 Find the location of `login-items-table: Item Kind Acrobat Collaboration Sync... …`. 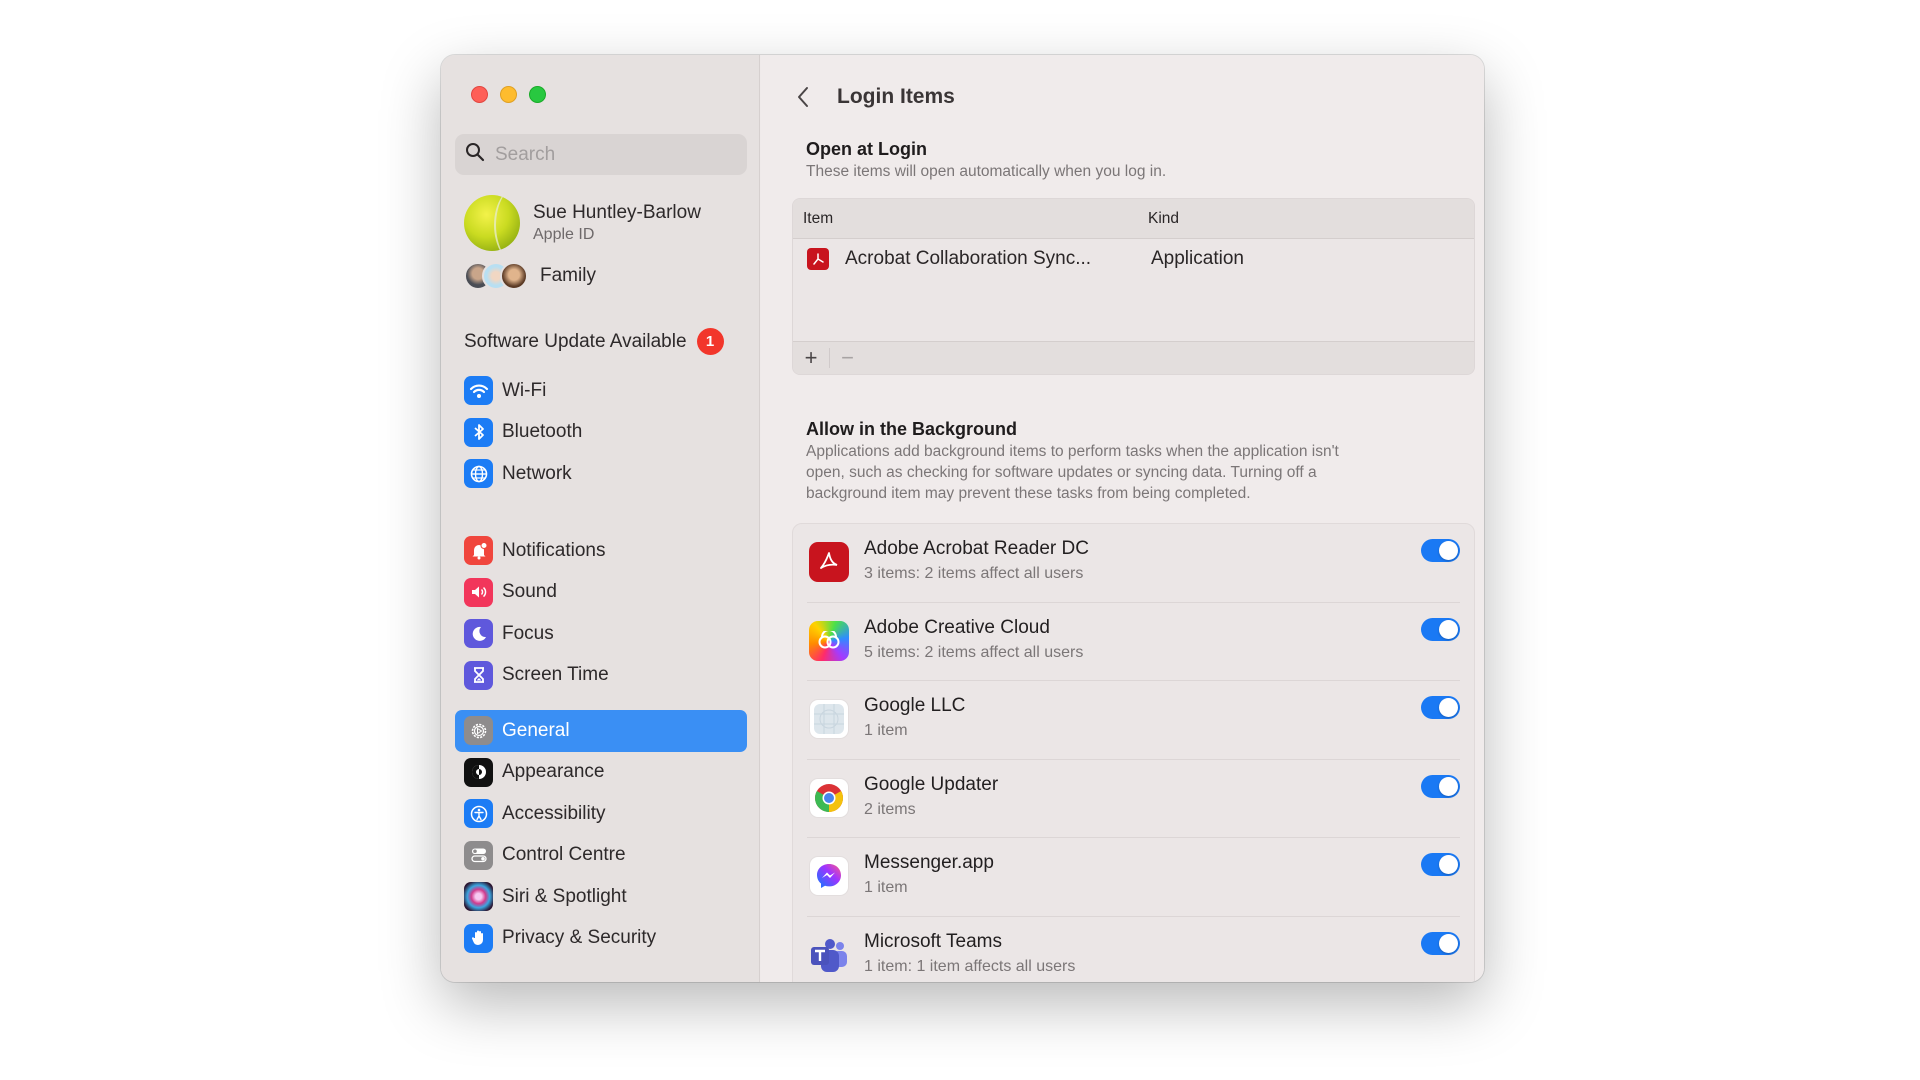

login-items-table: Item Kind Acrobat Collaboration Sync... … is located at coordinates (1133, 286).